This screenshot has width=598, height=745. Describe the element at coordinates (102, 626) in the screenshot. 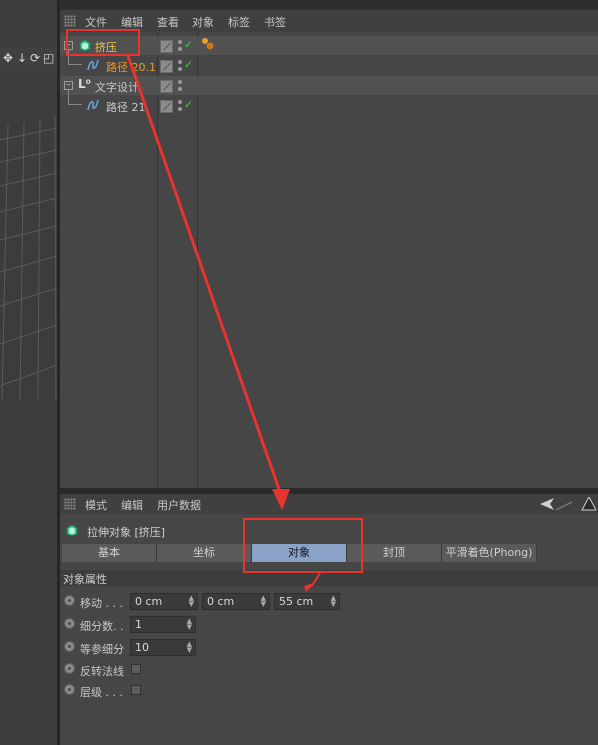

I see `property-label: 细分数. .` at that location.